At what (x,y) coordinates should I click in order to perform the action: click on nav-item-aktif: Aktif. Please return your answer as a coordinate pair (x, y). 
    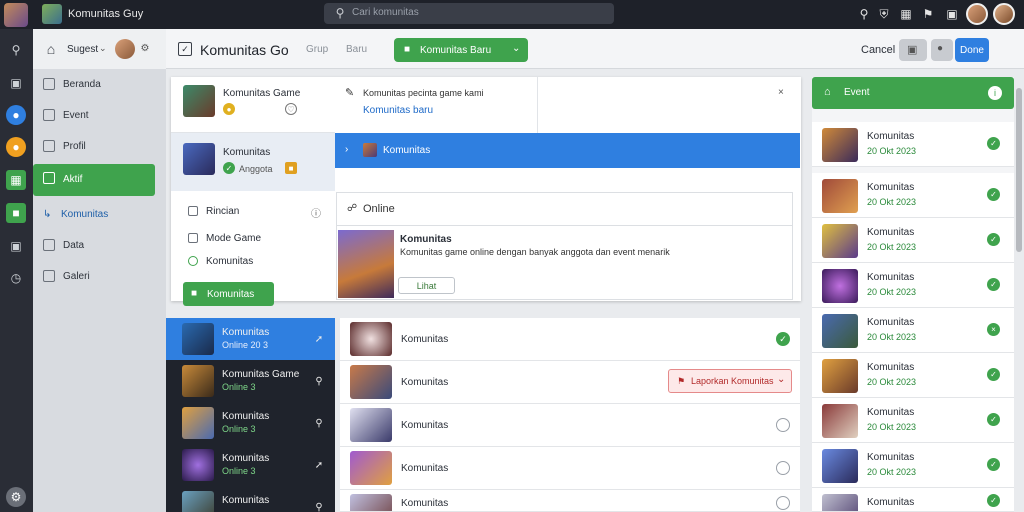
    Looking at the image, I should click on (94, 180).